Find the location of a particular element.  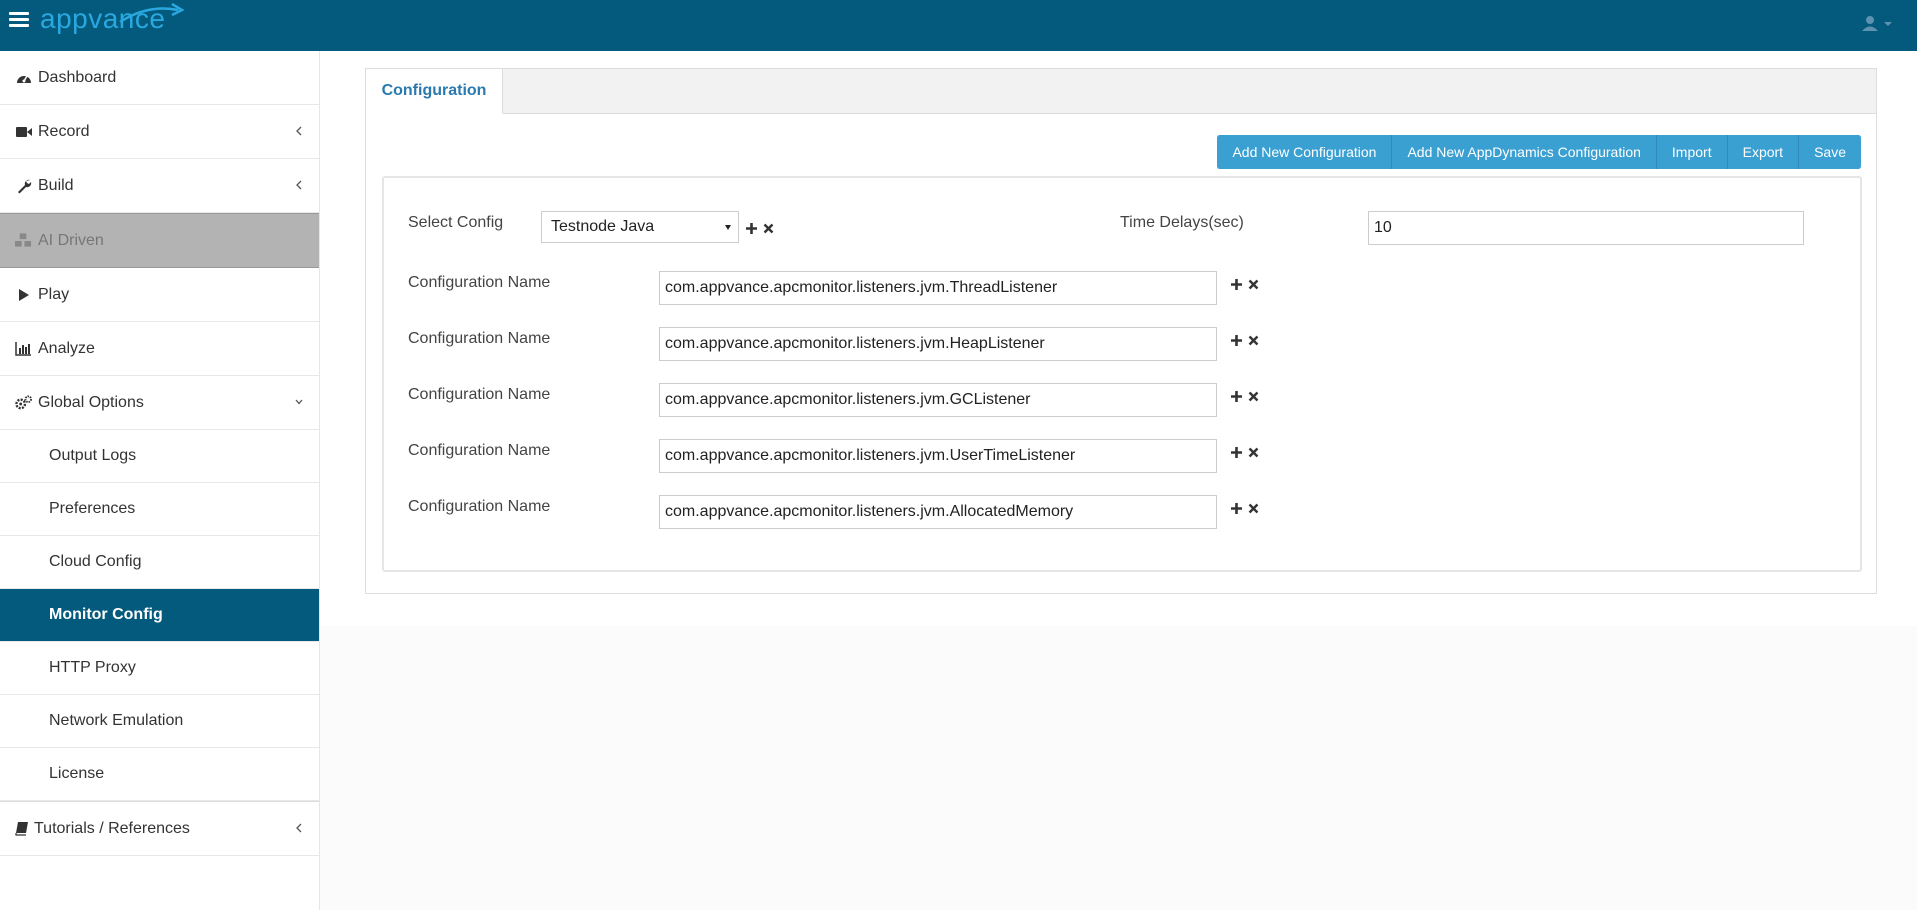

sidebar-item-label: Record is located at coordinates (64, 131).